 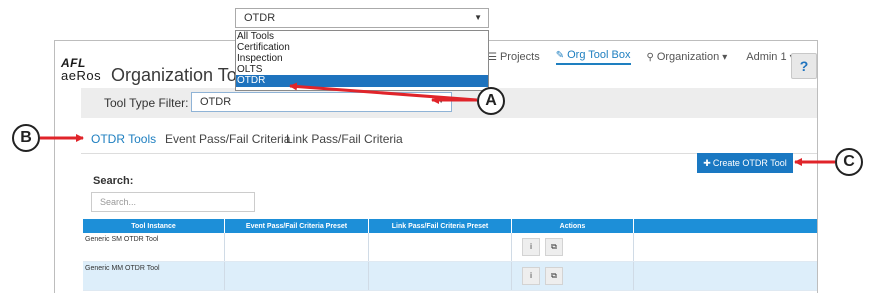 What do you see at coordinates (491, 101) in the screenshot?
I see `callout-a: A` at bounding box center [491, 101].